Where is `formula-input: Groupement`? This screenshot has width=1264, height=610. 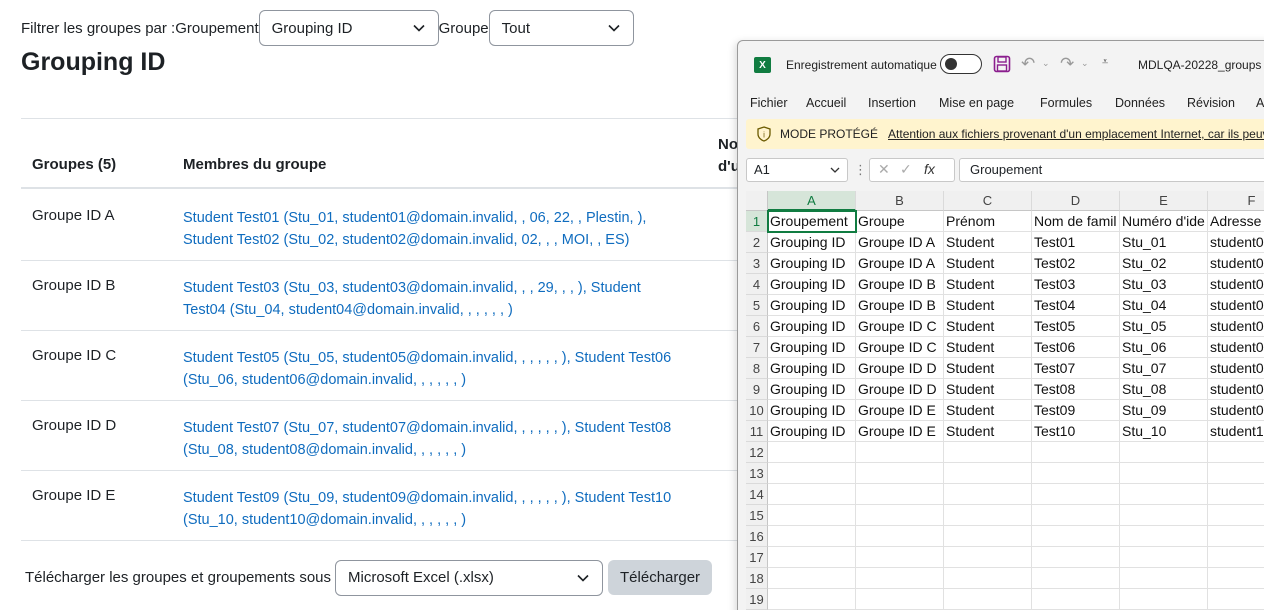 formula-input: Groupement is located at coordinates (1111, 170).